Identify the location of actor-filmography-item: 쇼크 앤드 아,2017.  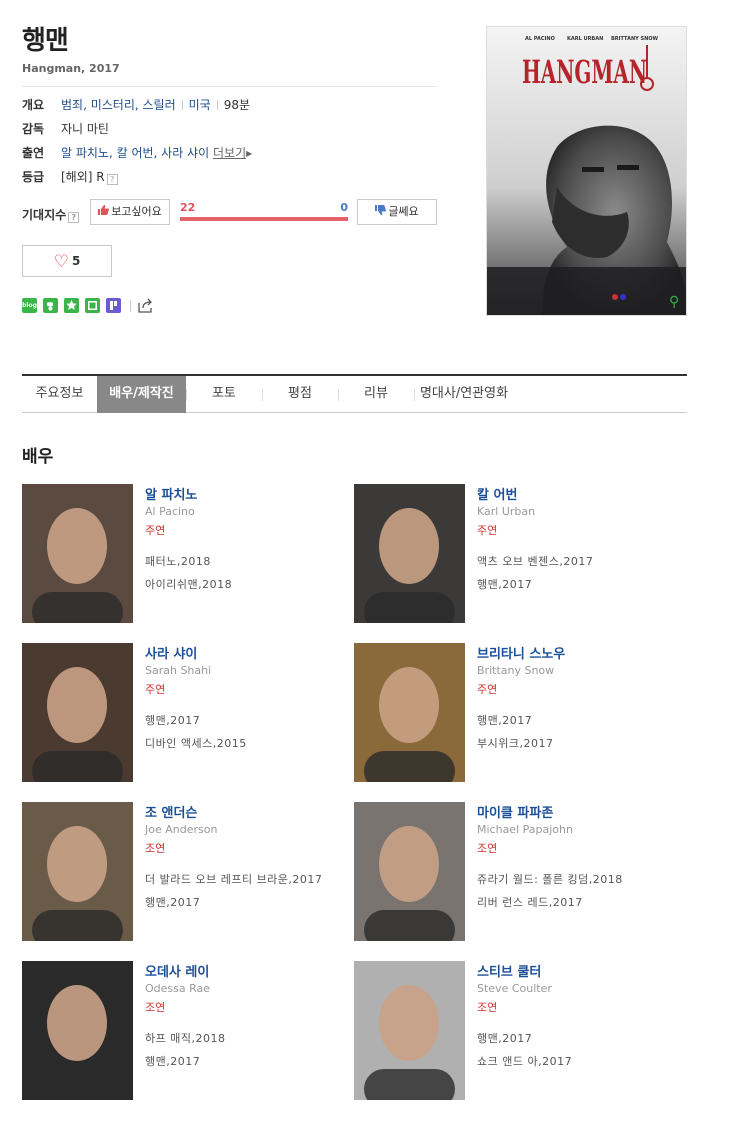
(524, 1061).